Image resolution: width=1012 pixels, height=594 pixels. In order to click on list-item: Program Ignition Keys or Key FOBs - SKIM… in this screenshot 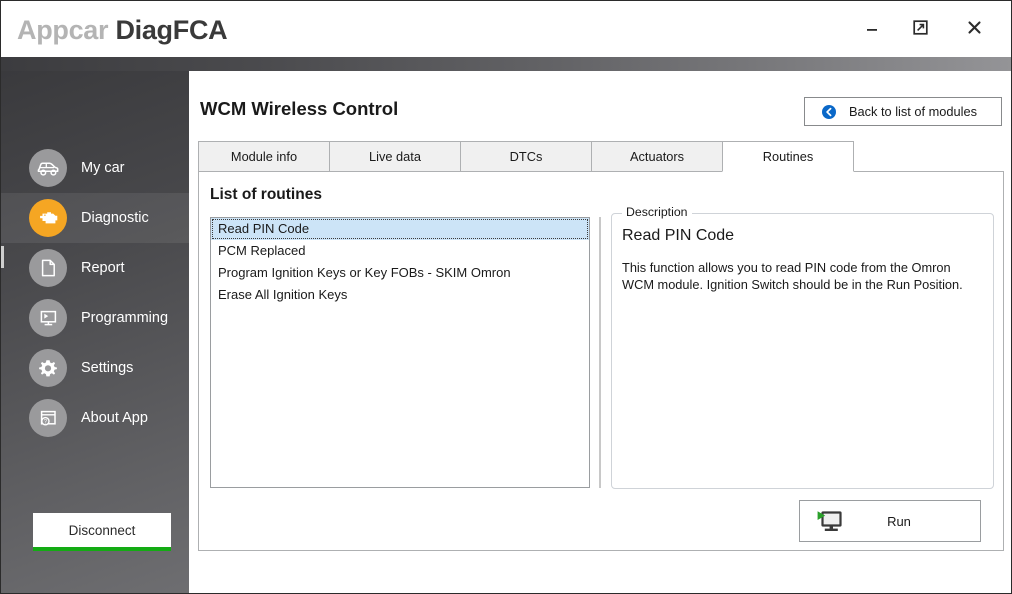, I will do `click(400, 273)`.